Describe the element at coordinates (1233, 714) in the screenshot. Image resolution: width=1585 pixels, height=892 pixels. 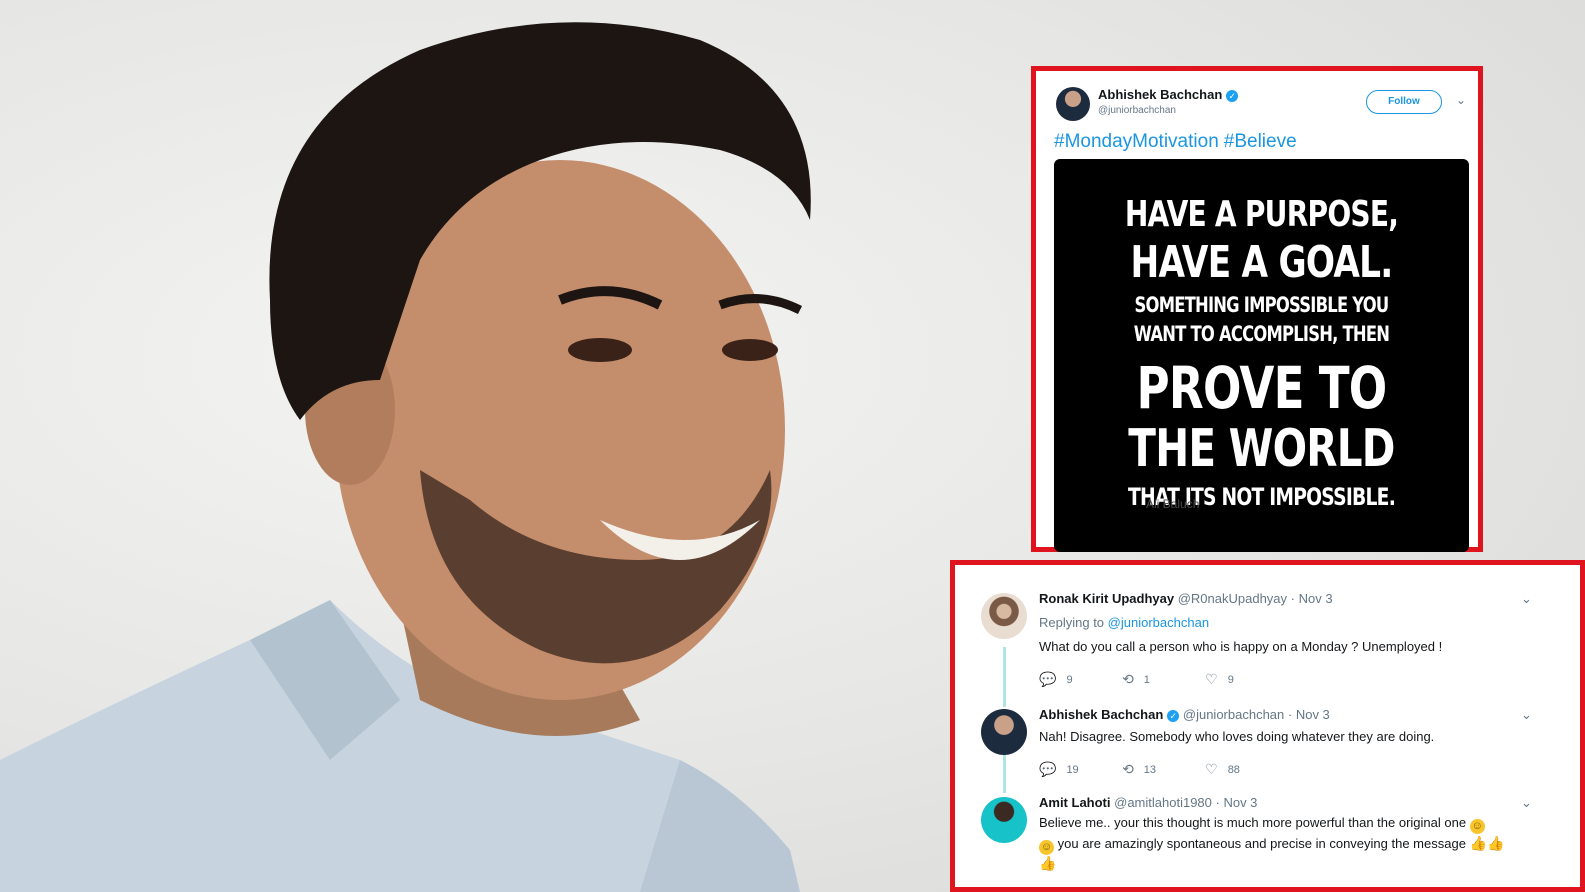
I see `reply-author-handle: @juniorbachchan` at that location.